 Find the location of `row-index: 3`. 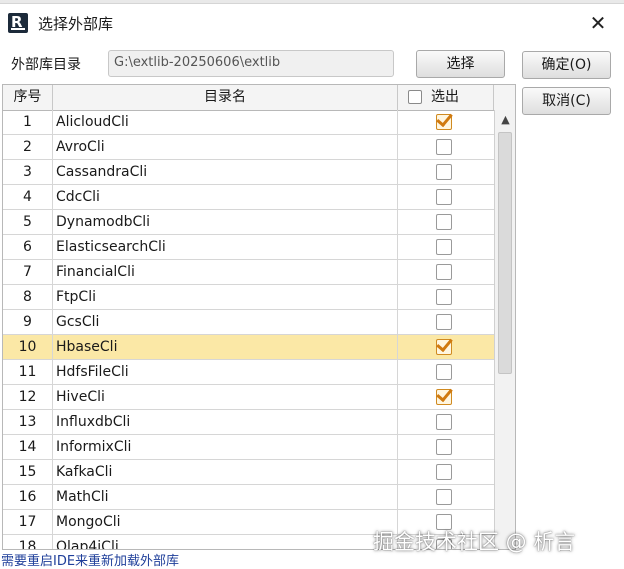

row-index: 3 is located at coordinates (28, 172).